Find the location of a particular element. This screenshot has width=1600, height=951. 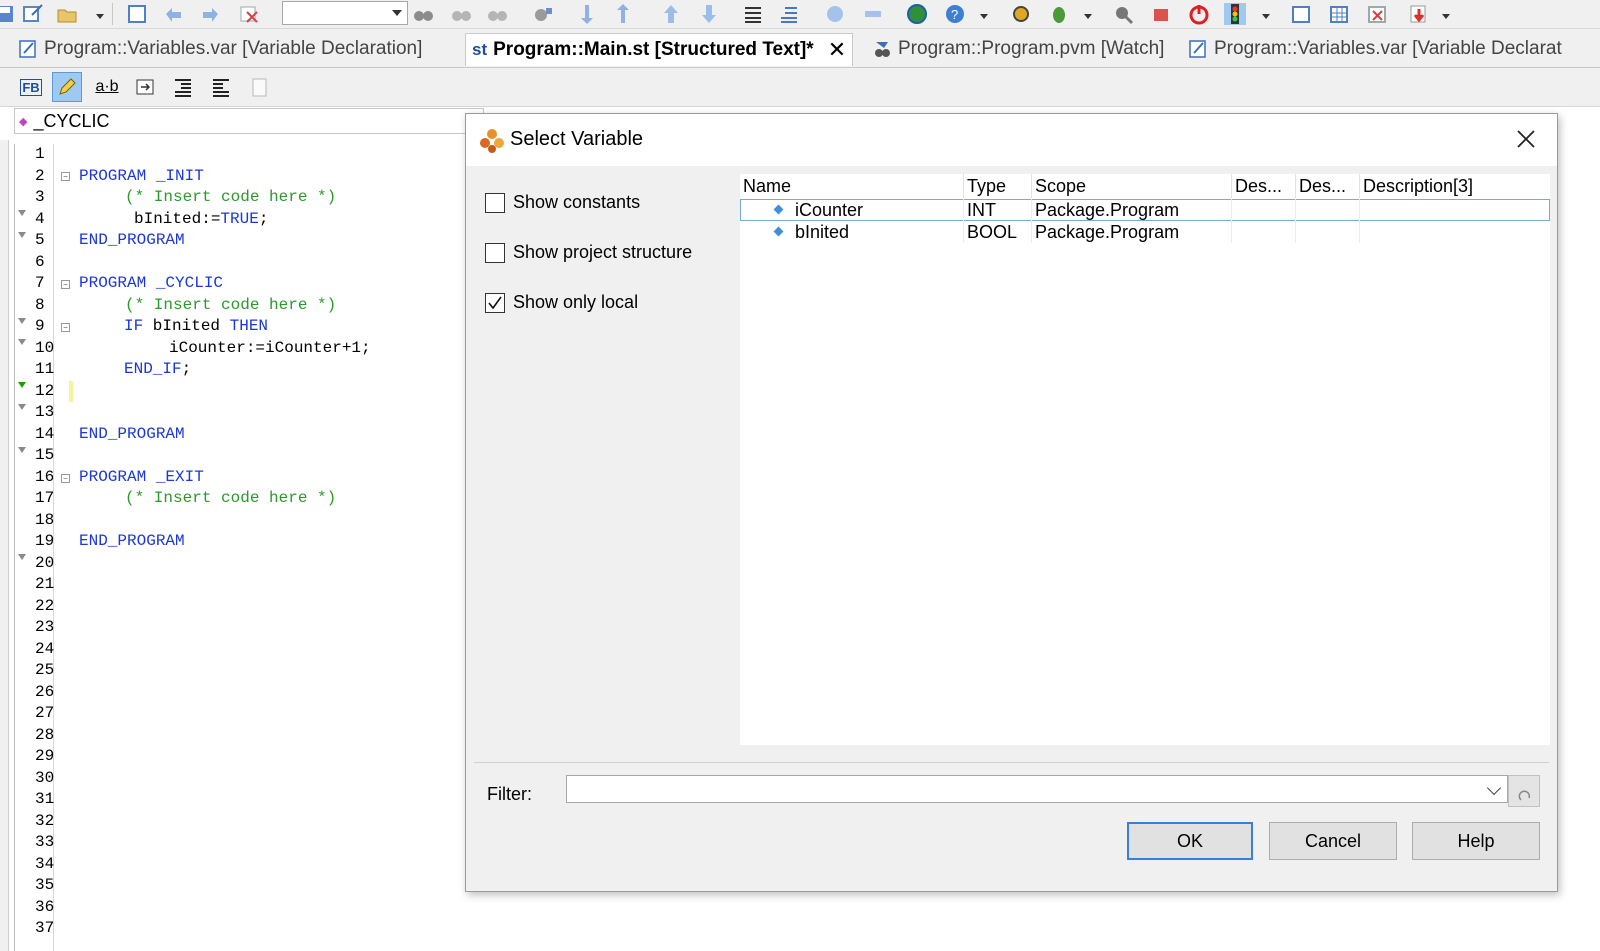

line-number: 3 is located at coordinates (40, 197).